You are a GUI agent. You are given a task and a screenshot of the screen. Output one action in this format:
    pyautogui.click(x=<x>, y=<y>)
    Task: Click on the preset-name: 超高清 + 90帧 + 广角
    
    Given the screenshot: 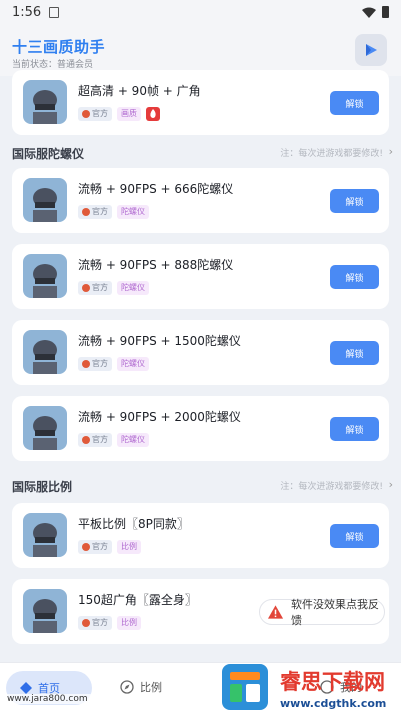 What is the action you would take?
    pyautogui.click(x=139, y=91)
    